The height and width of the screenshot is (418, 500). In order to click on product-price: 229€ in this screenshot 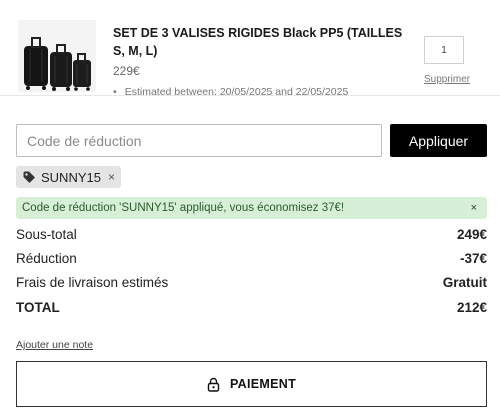, I will do `click(126, 71)`.